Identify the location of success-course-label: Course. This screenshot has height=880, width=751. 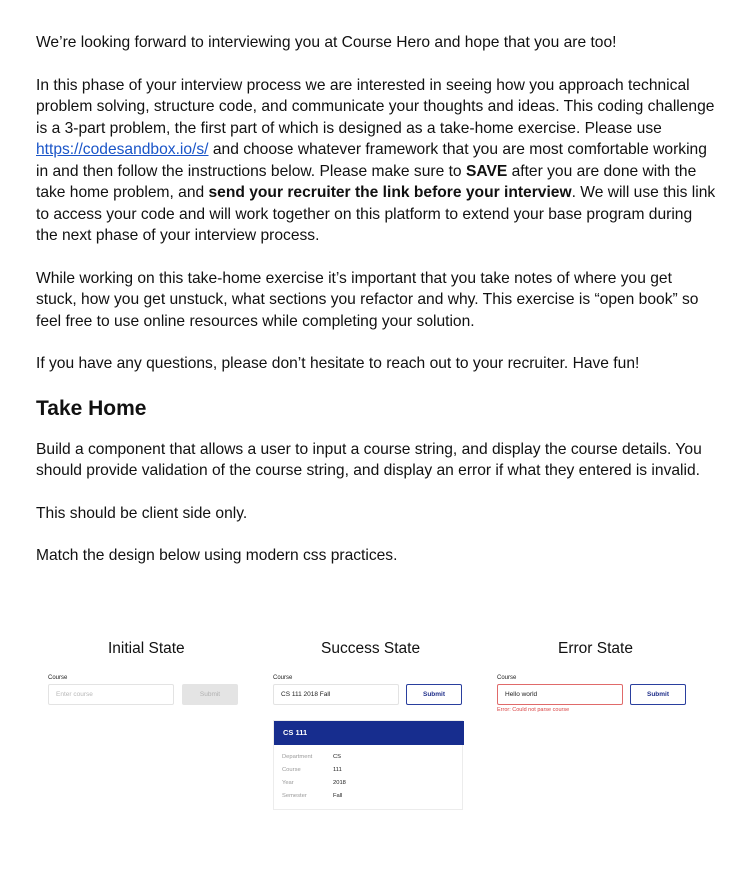
(283, 678).